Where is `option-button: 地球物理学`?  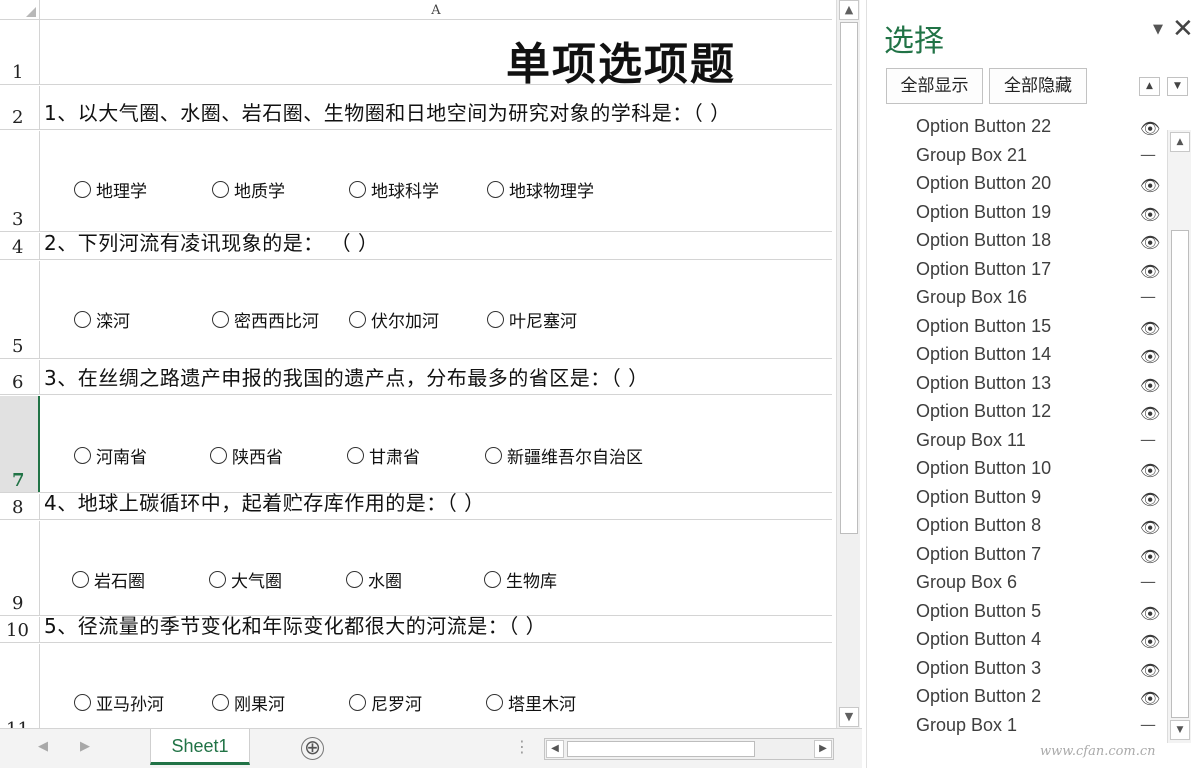
option-button: 地球物理学 is located at coordinates (540, 189).